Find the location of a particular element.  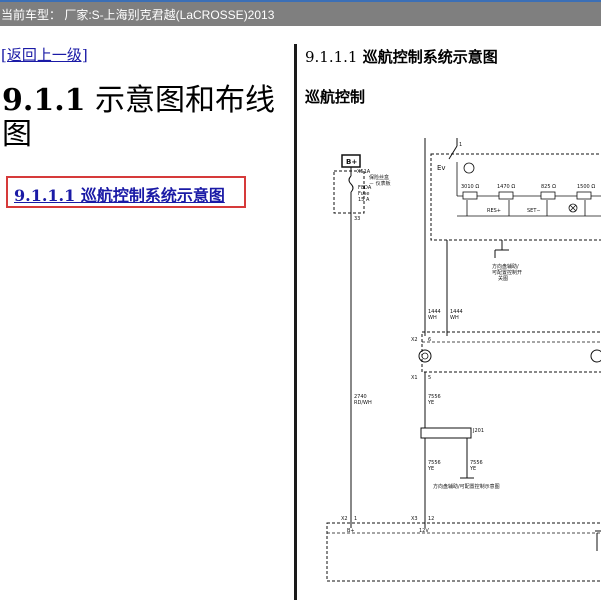

connector-x2-top: X2 is located at coordinates (414, 340).